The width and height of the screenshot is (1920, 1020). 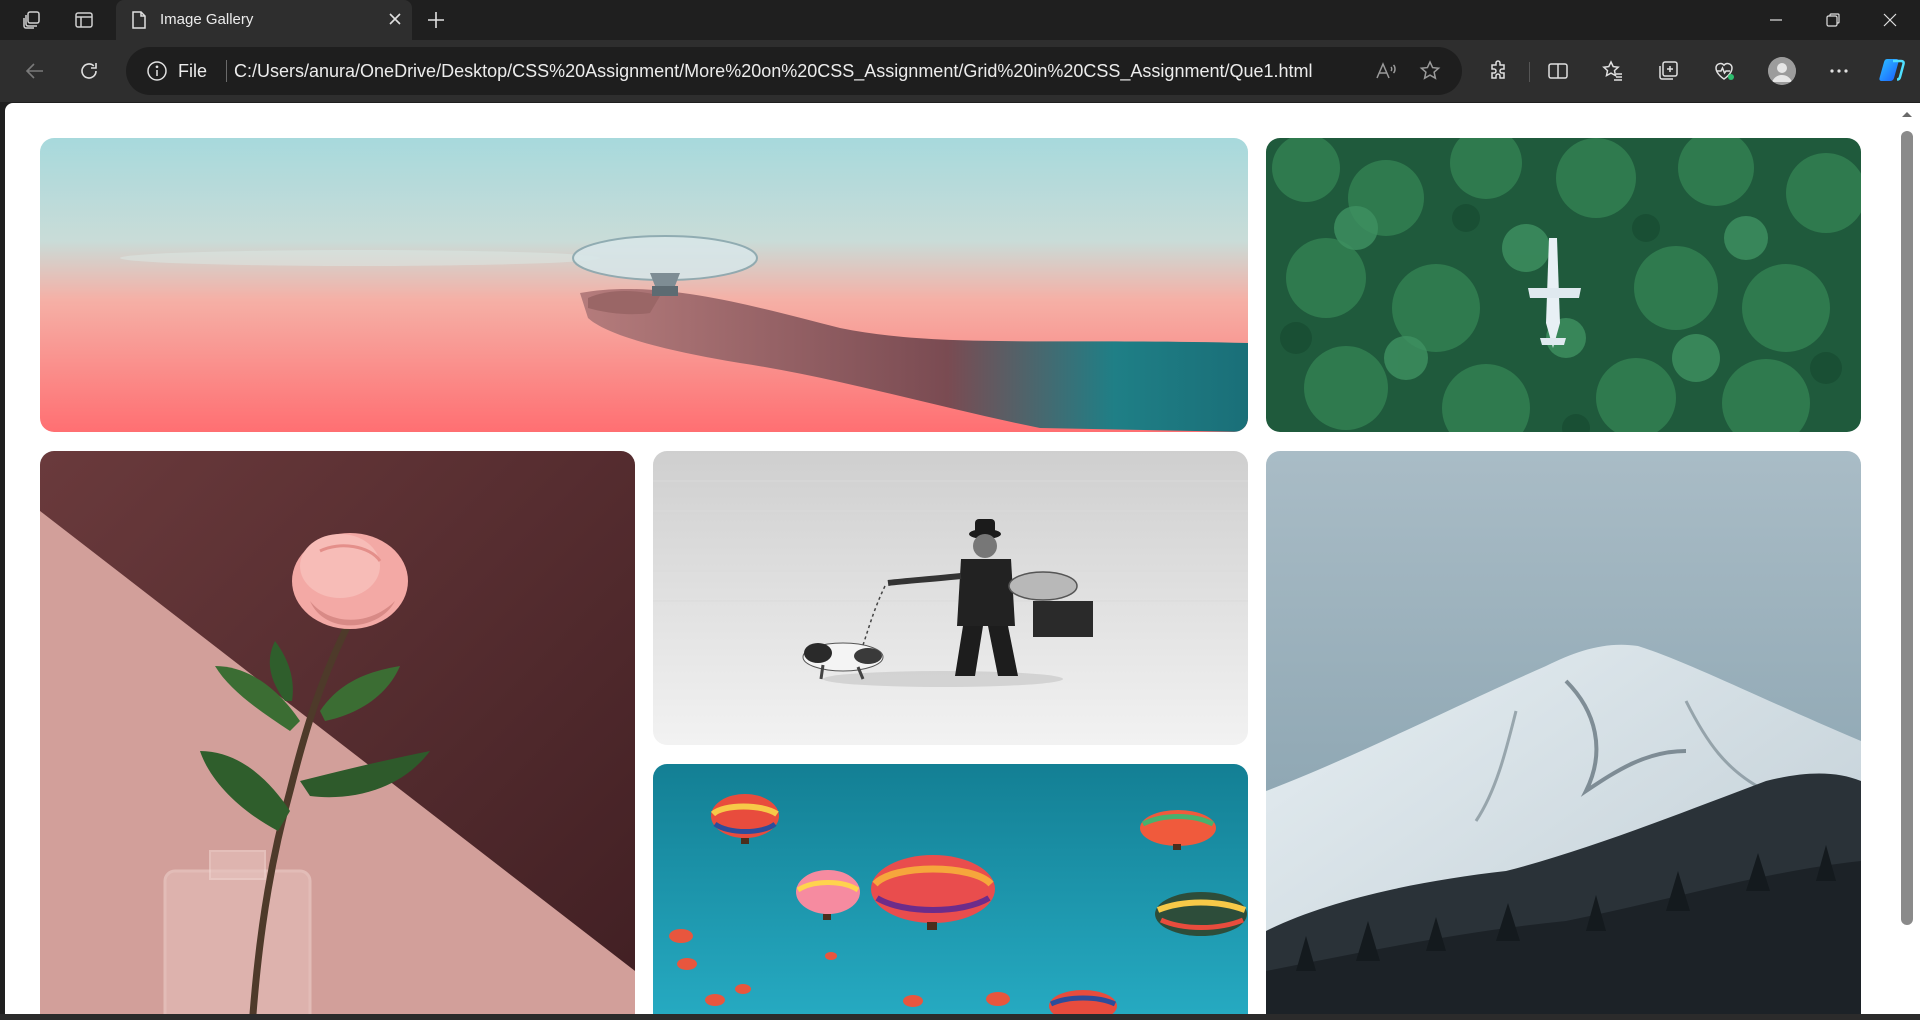 I want to click on workspaces-icon, so click(x=32, y=20).